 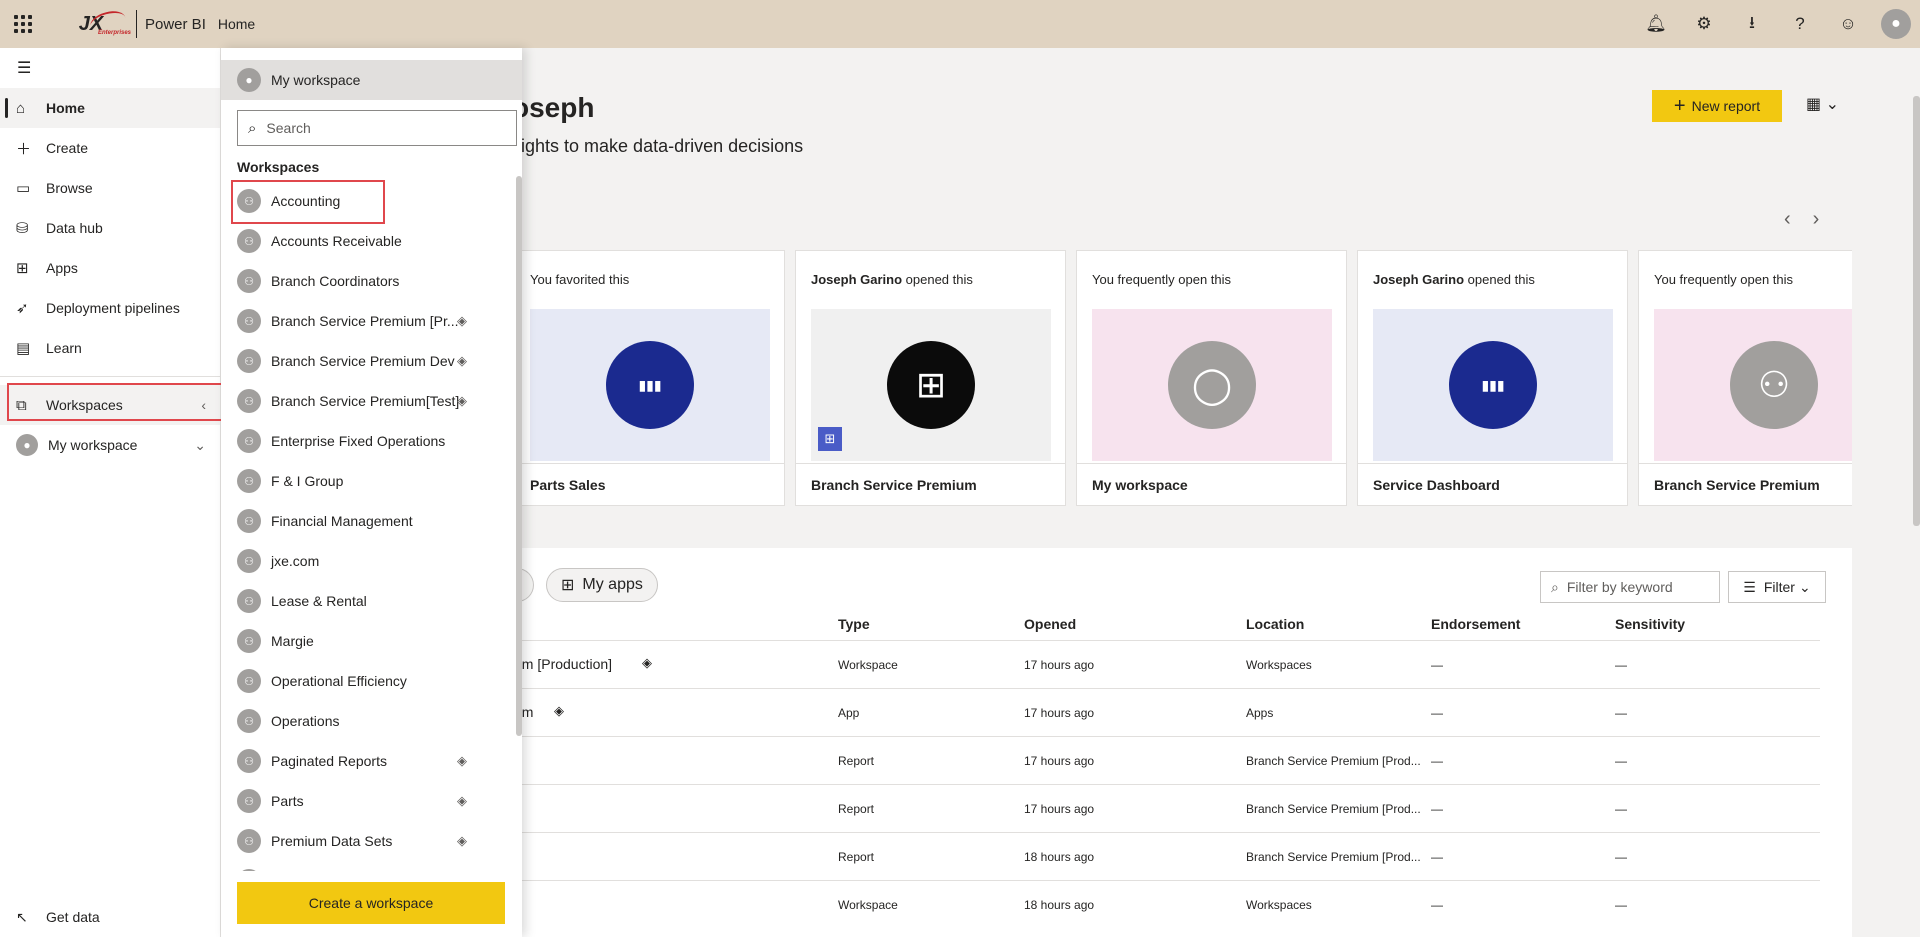 I want to click on workspace-item: ⚇ Financial Management, so click(x=371, y=521).